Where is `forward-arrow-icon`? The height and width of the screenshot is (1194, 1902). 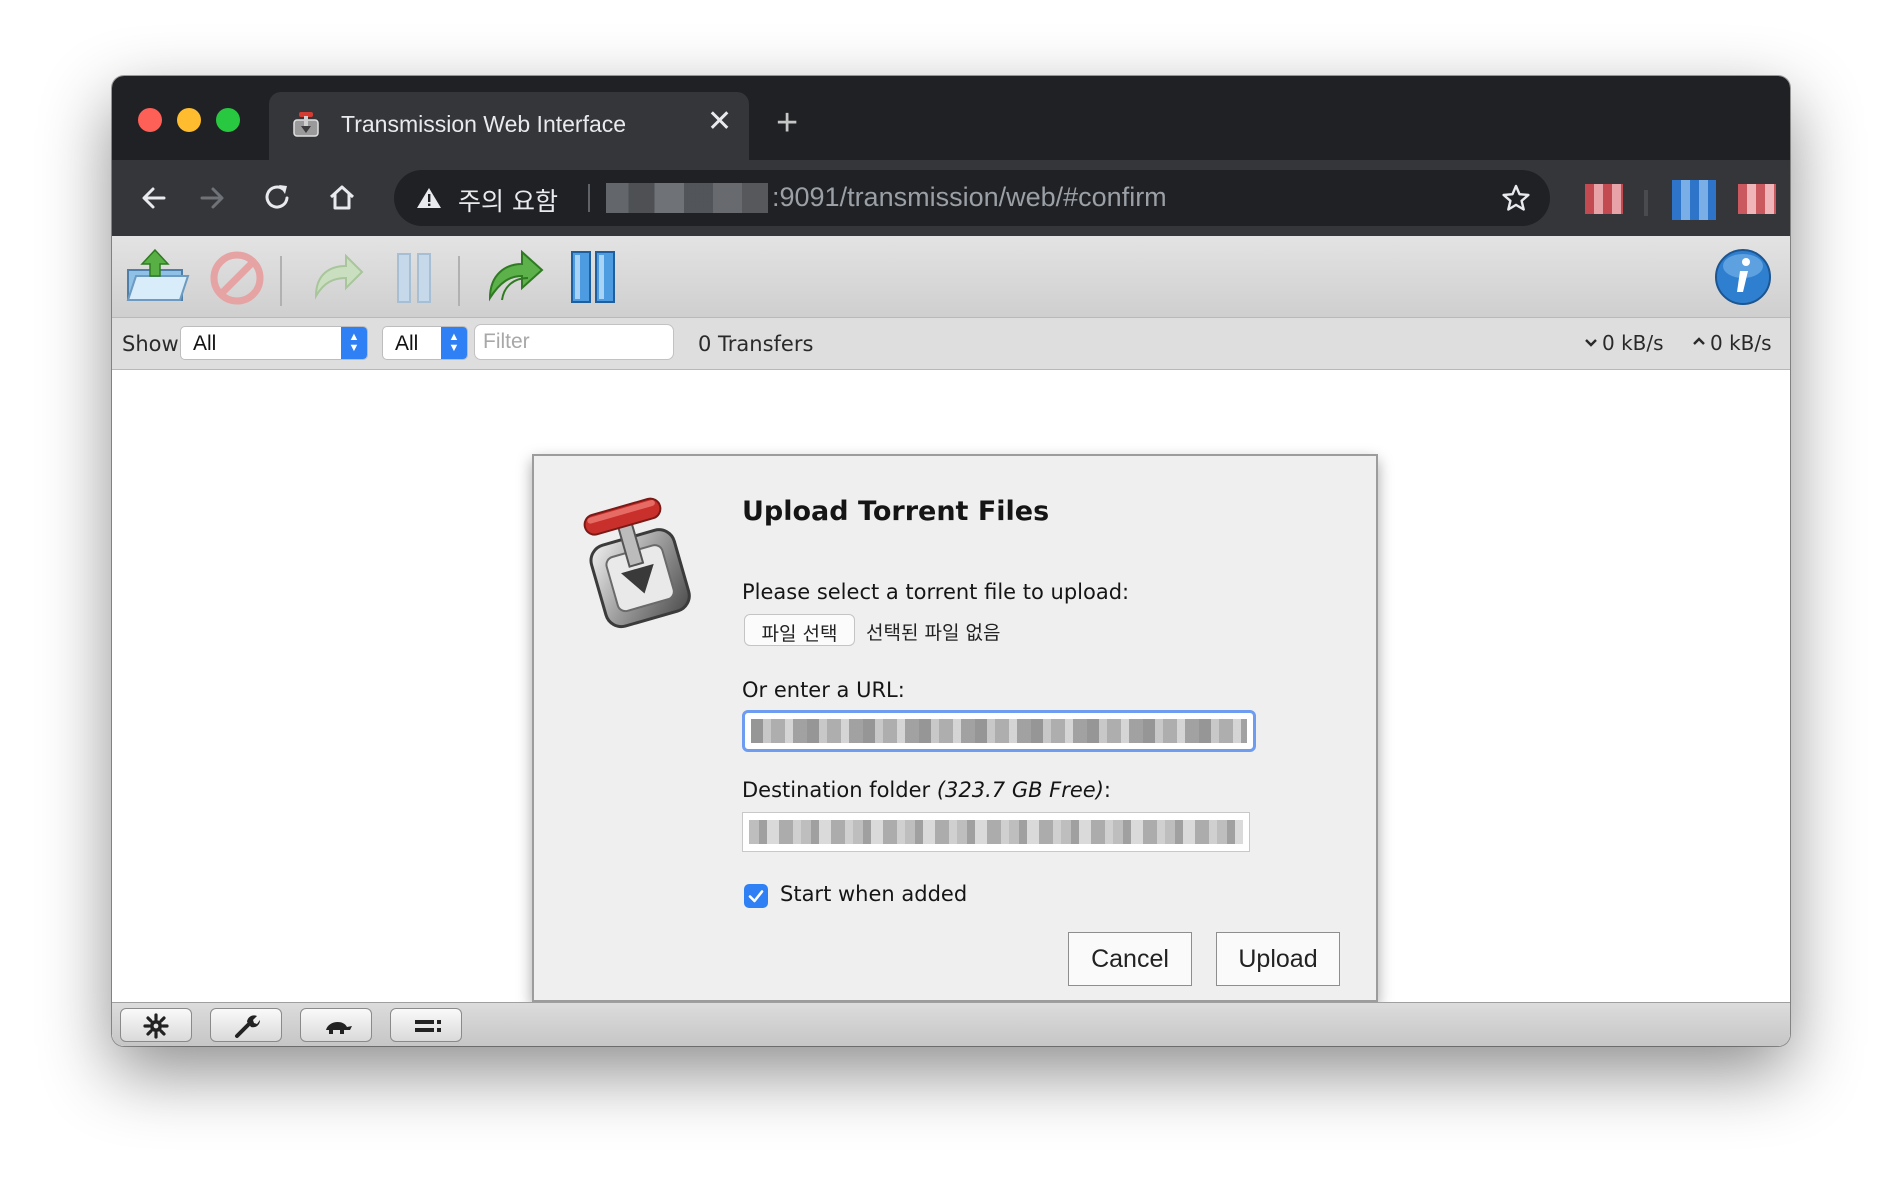 forward-arrow-icon is located at coordinates (212, 198).